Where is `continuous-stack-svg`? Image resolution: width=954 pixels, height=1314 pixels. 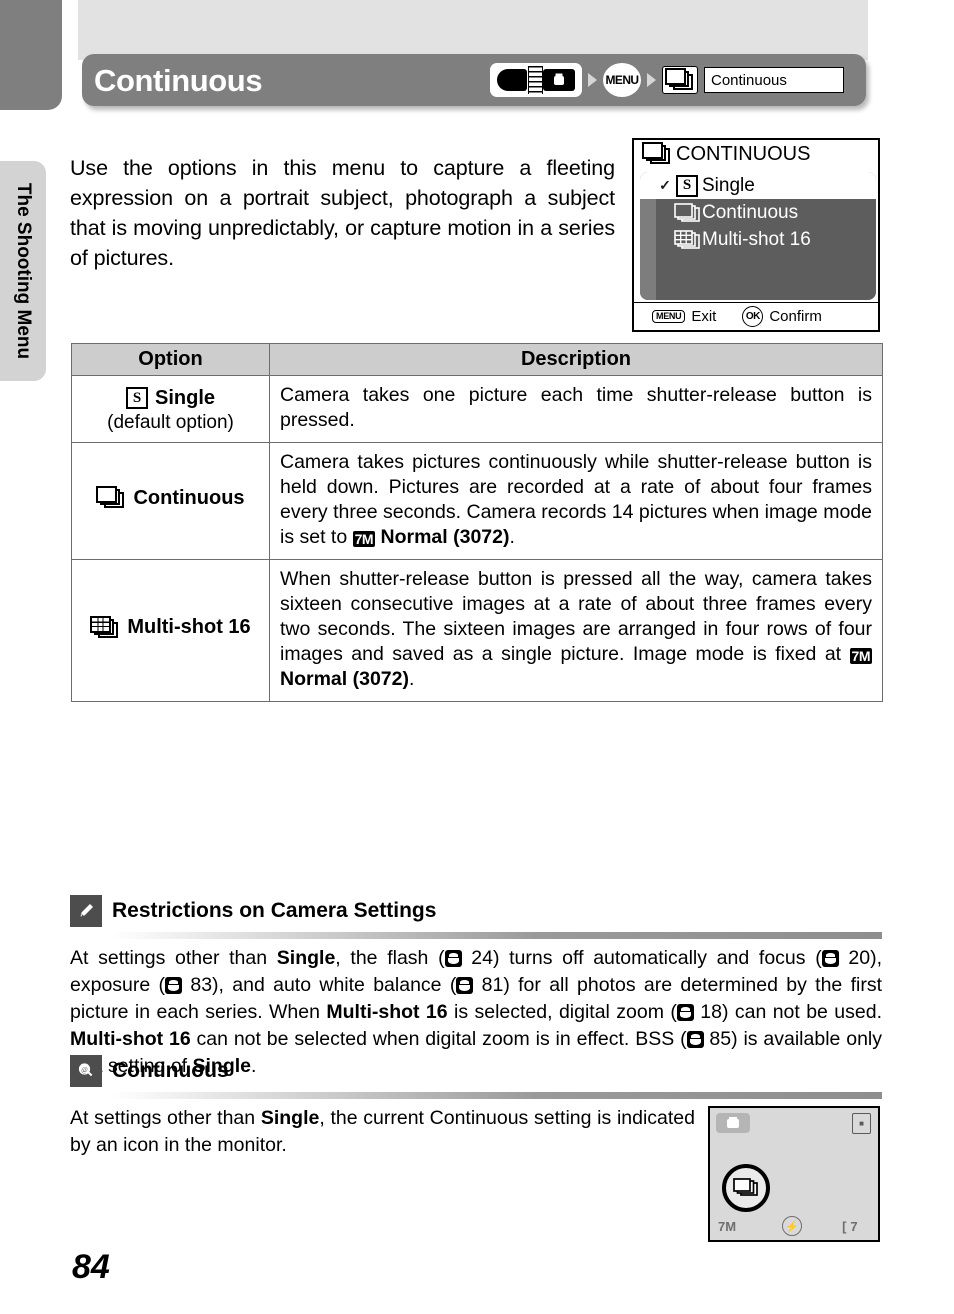 continuous-stack-svg is located at coordinates (687, 212).